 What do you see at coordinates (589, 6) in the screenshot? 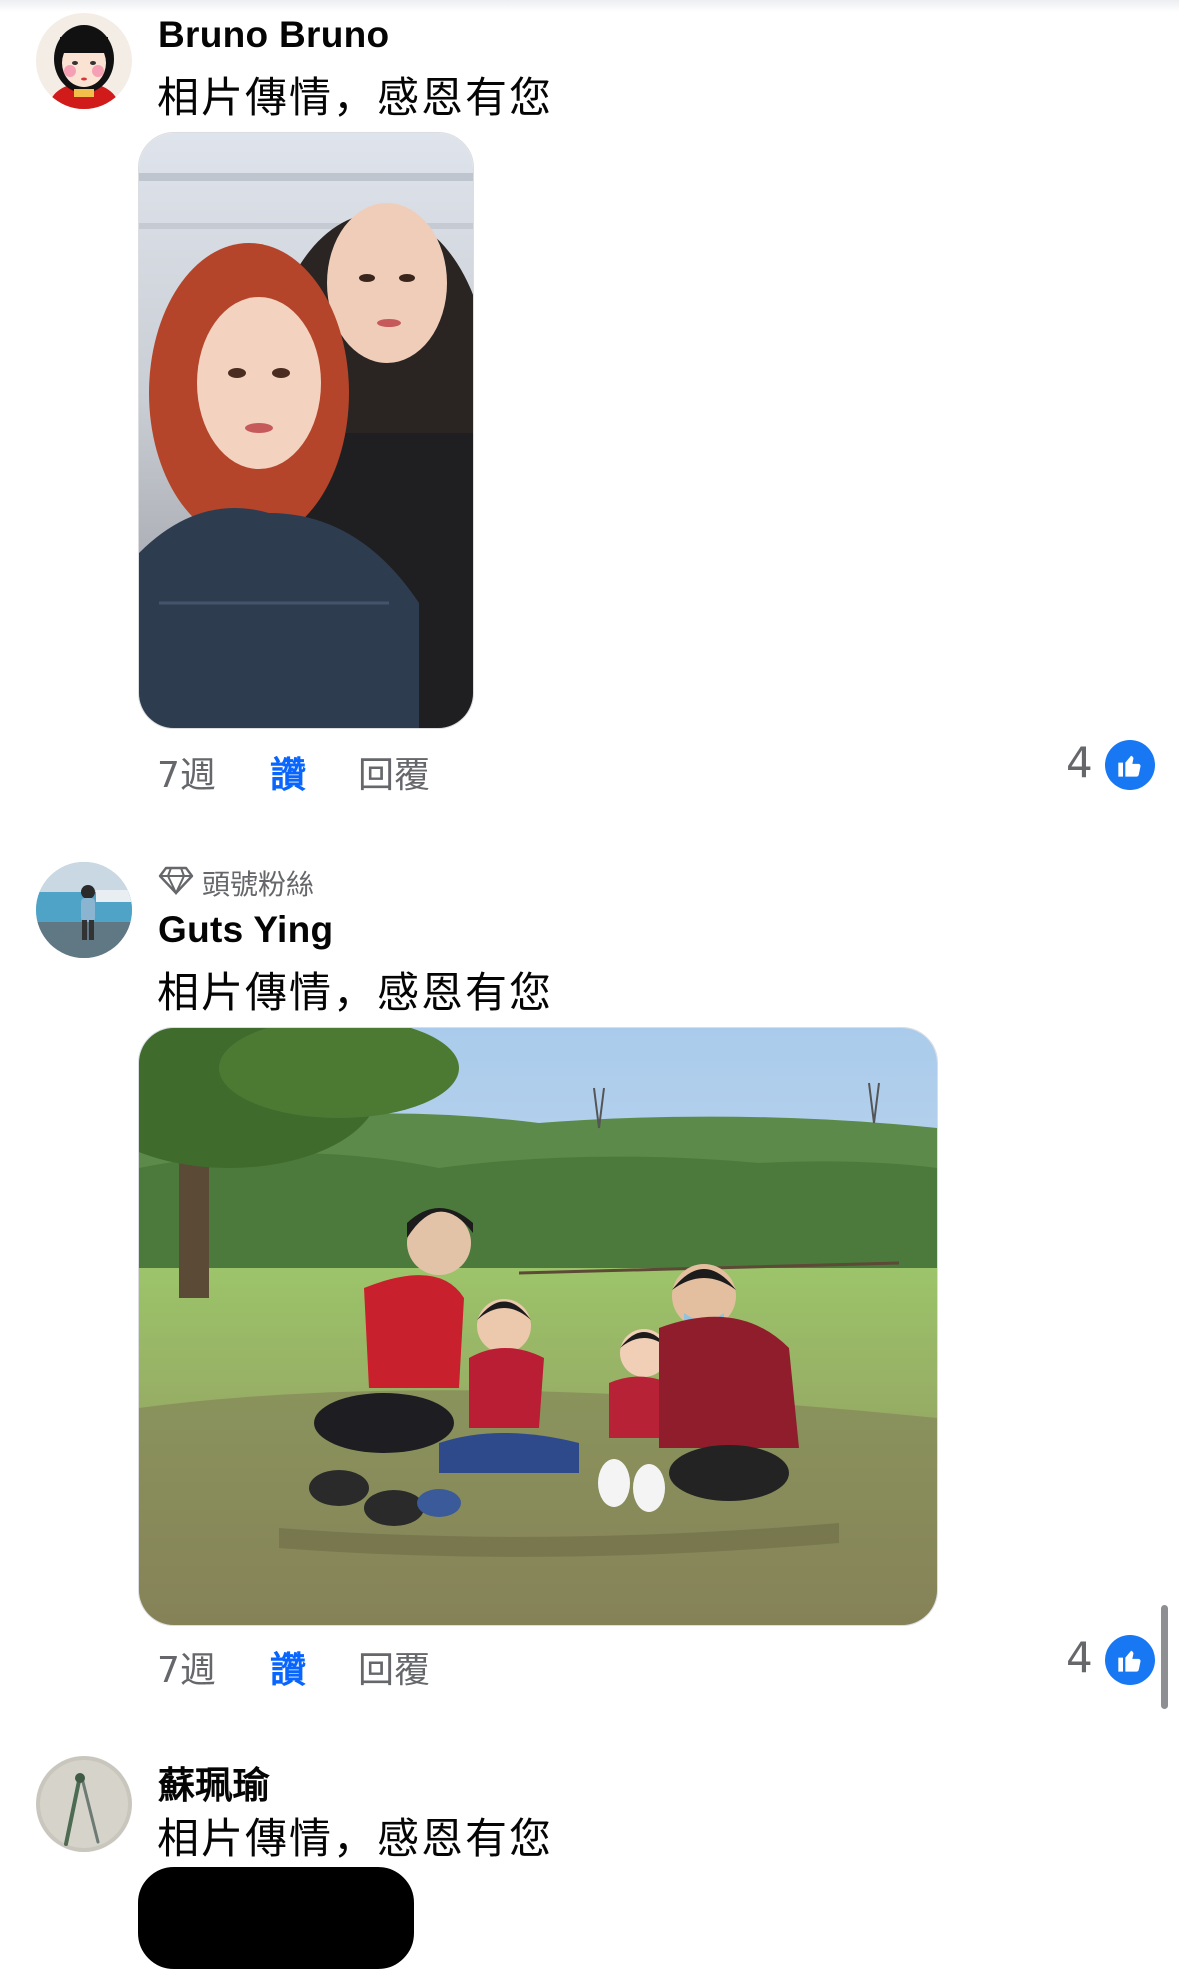
I see `top-edge` at bounding box center [589, 6].